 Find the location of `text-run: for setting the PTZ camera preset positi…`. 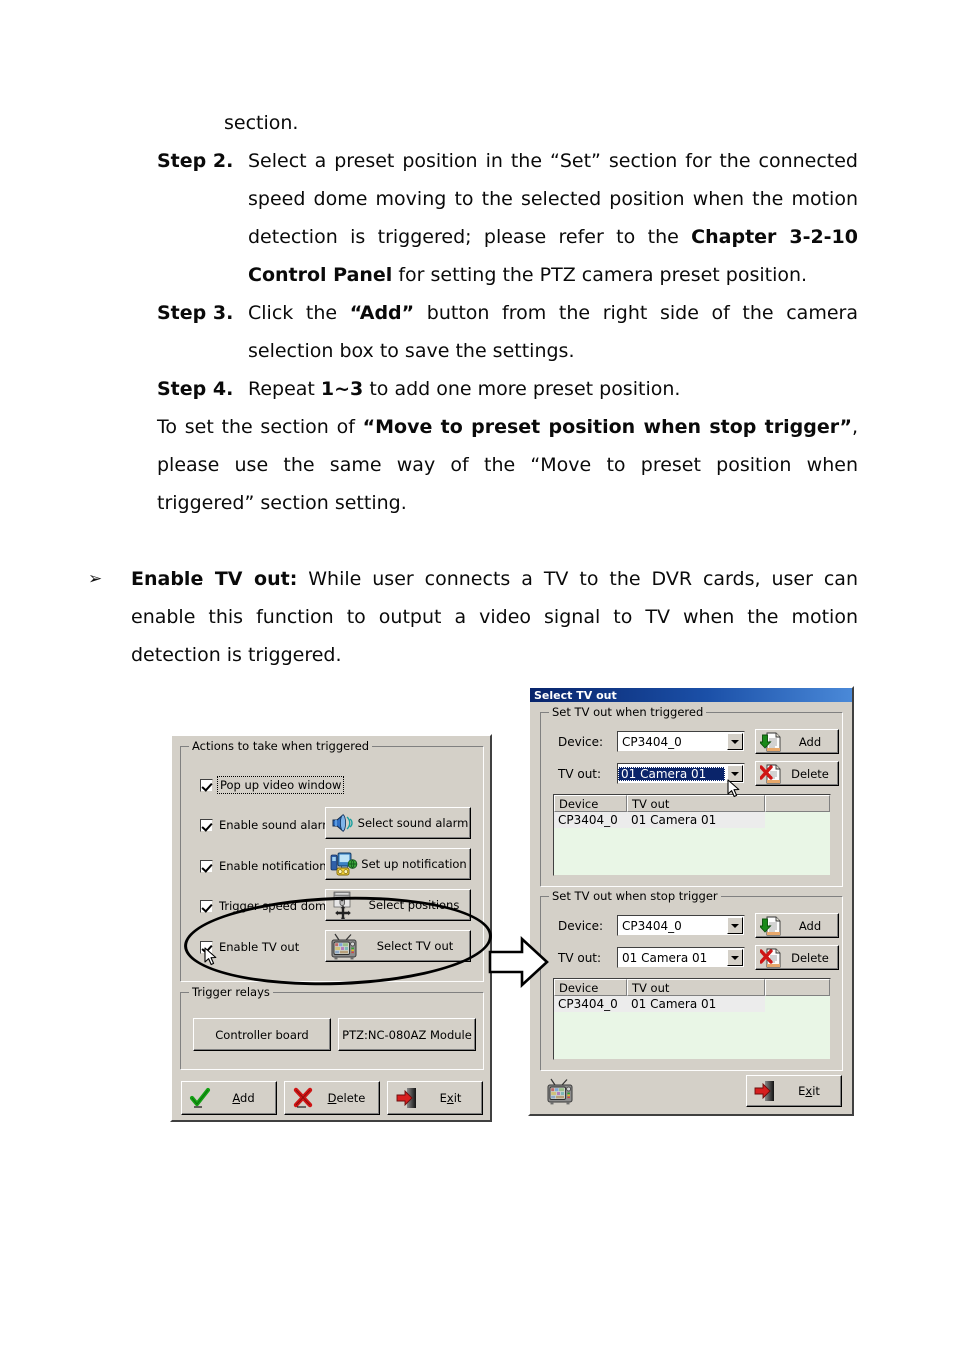

text-run: for setting the PTZ camera preset positi… is located at coordinates (600, 275).